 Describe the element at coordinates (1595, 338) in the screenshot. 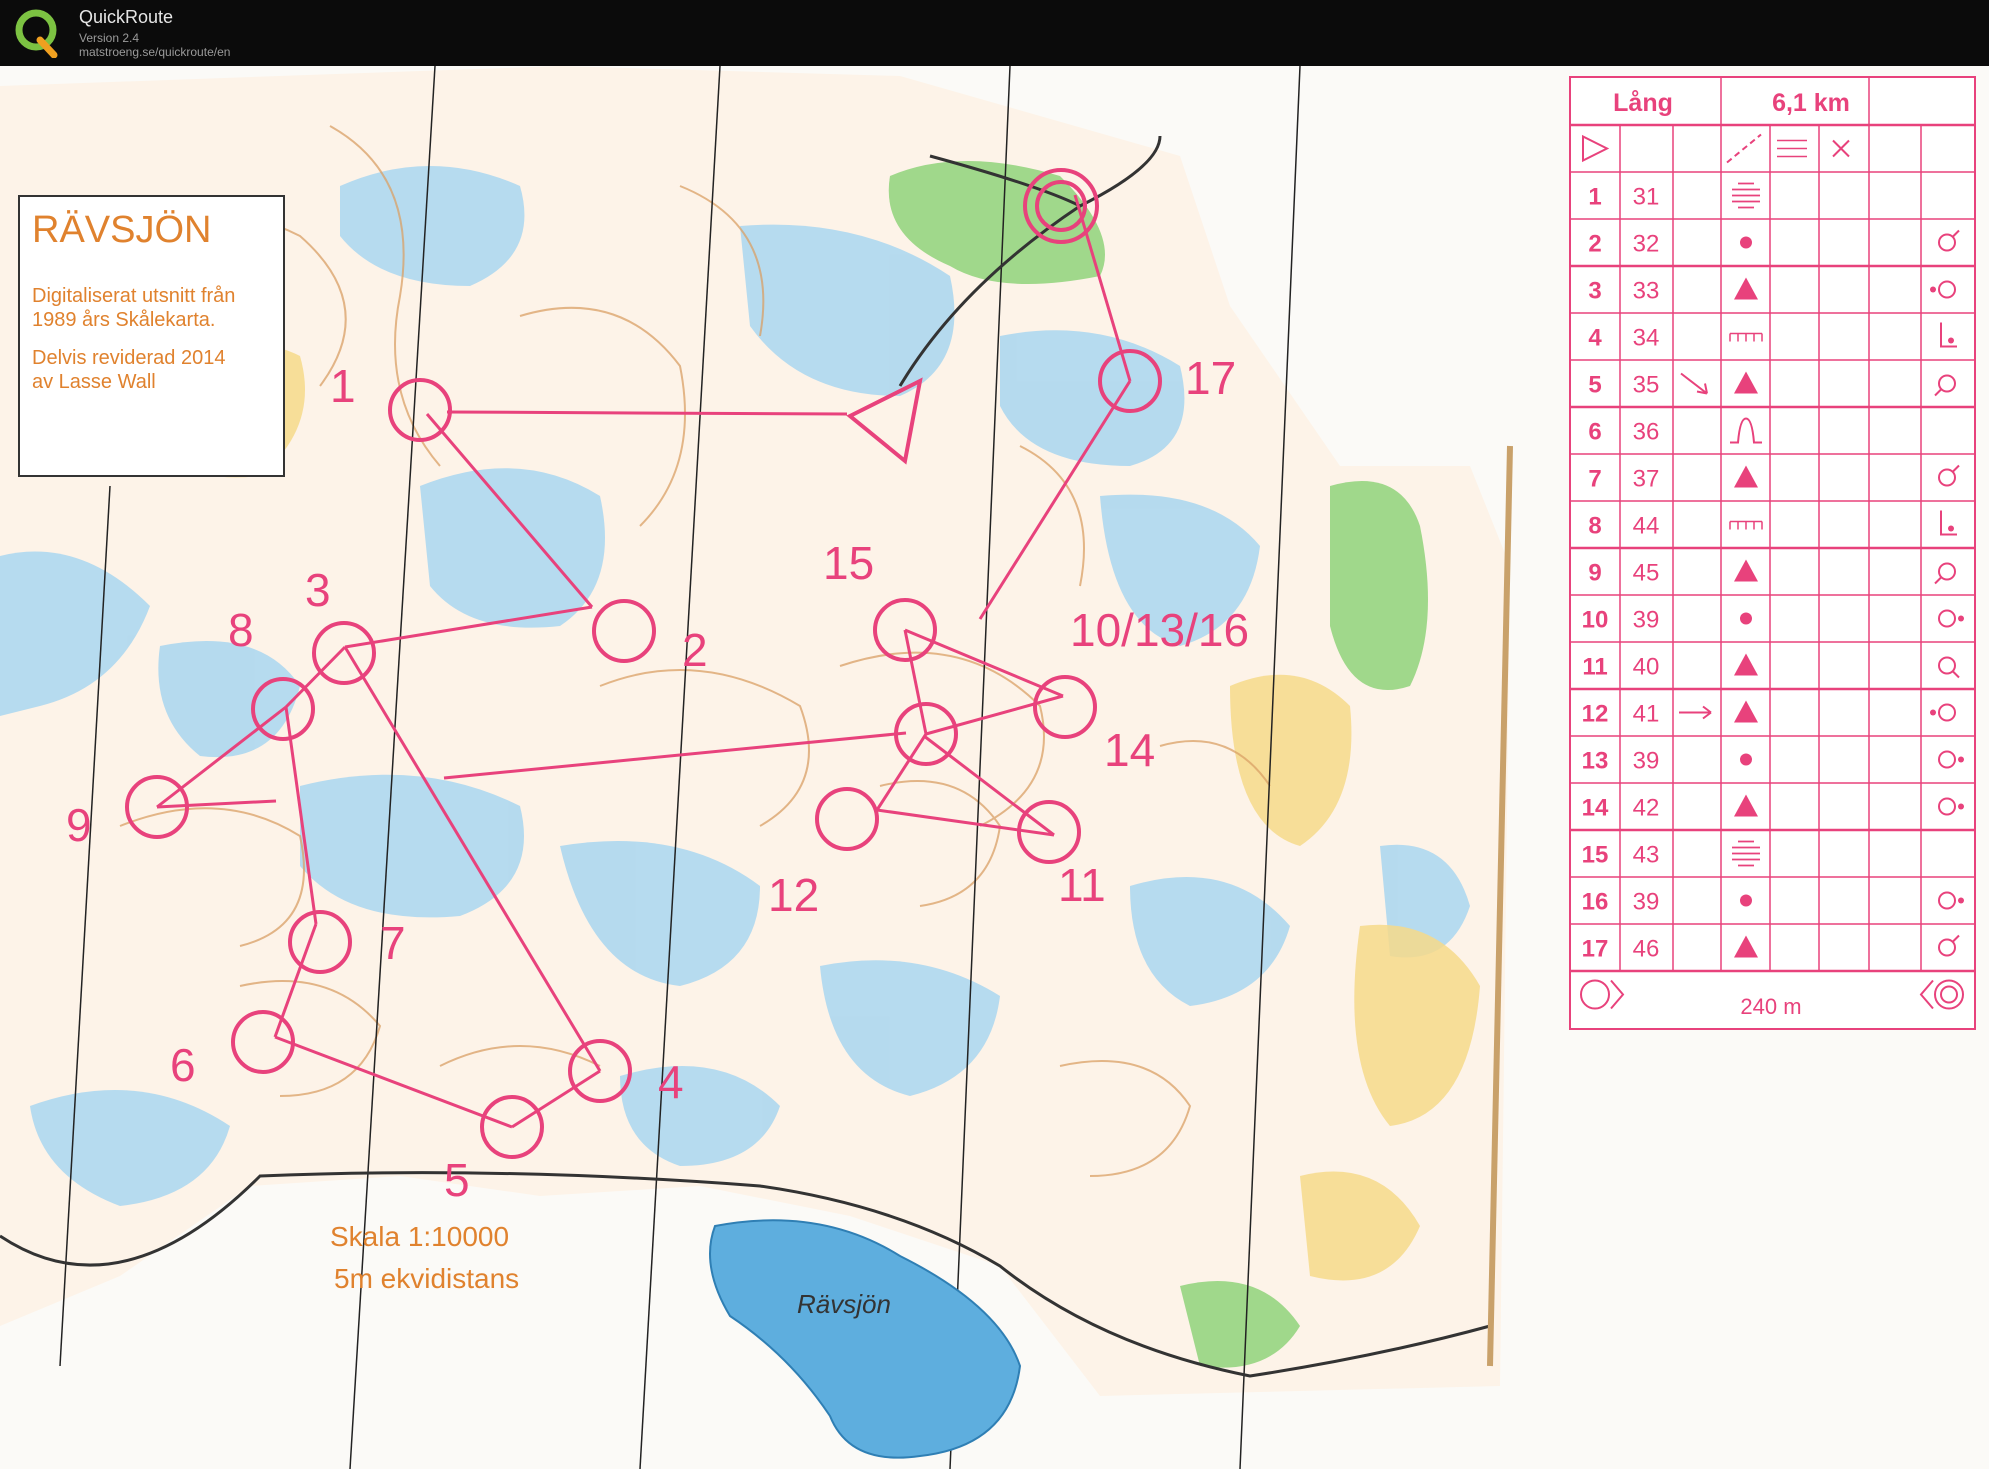

I see `row-number: 4` at that location.